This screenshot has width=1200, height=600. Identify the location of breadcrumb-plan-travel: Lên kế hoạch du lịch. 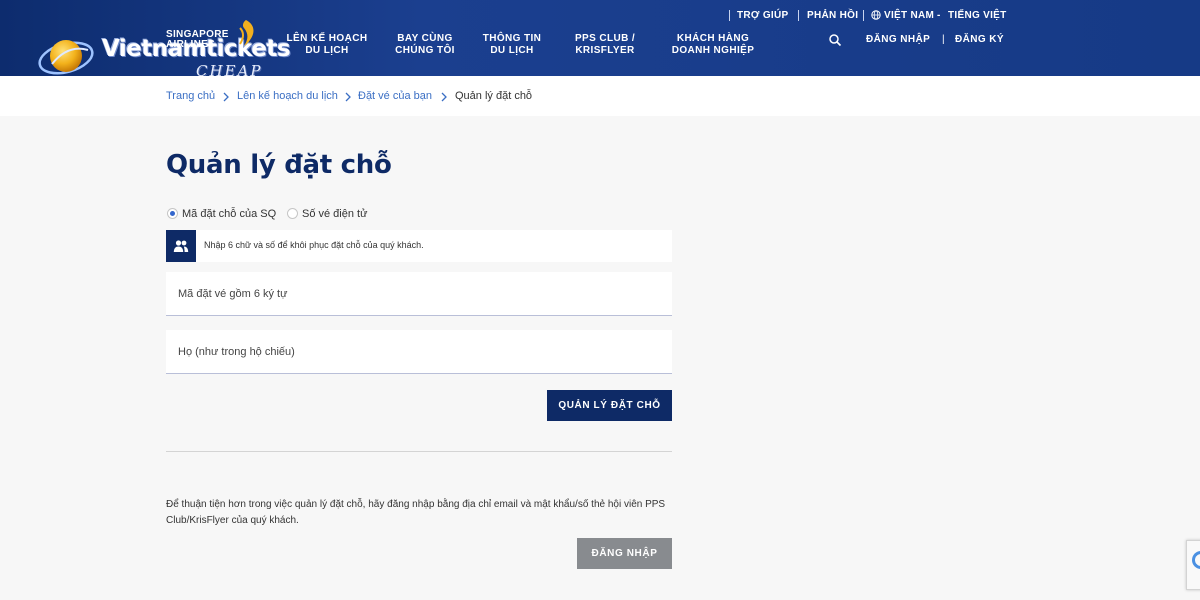
(287, 96).